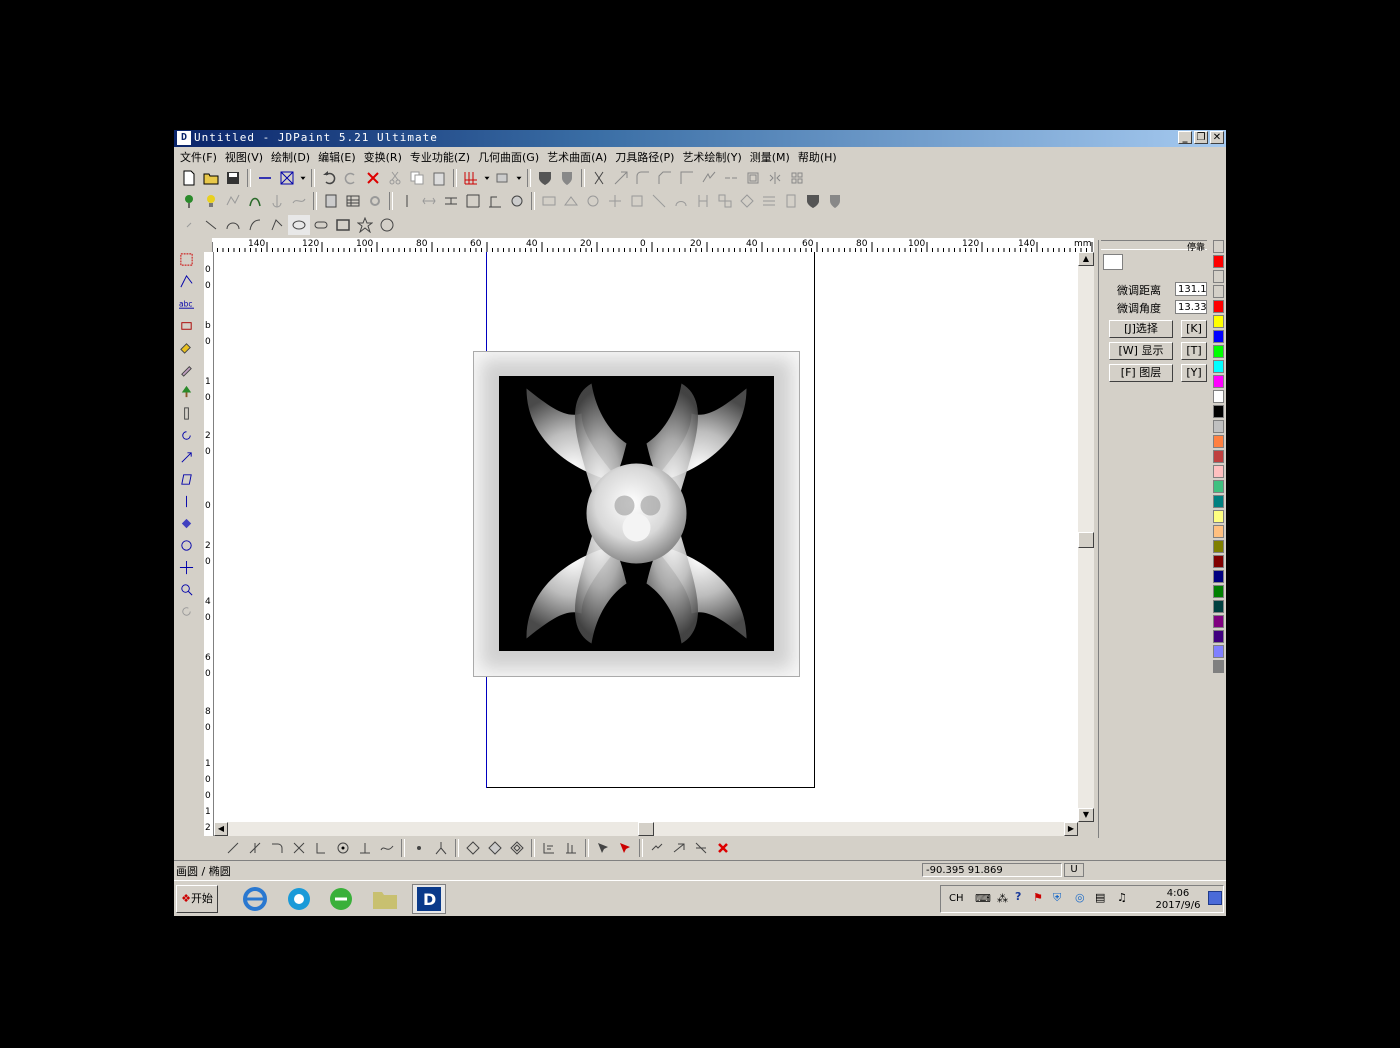  Describe the element at coordinates (248, 157) in the screenshot. I see `menu-view: 视图(V)` at that location.